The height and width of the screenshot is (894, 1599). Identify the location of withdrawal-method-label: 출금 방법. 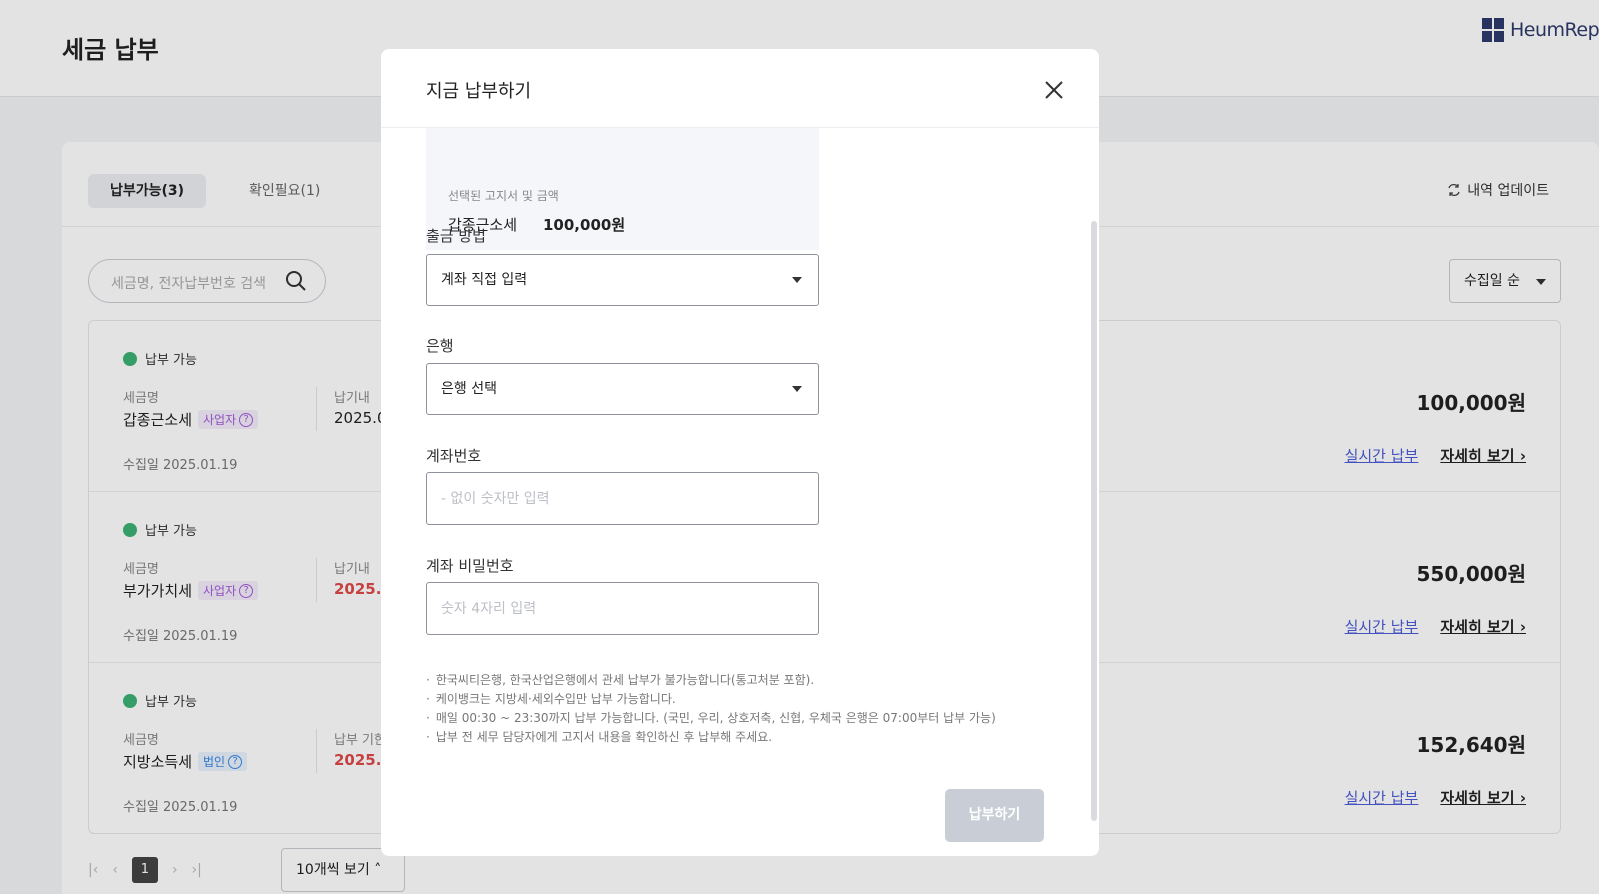
(456, 236).